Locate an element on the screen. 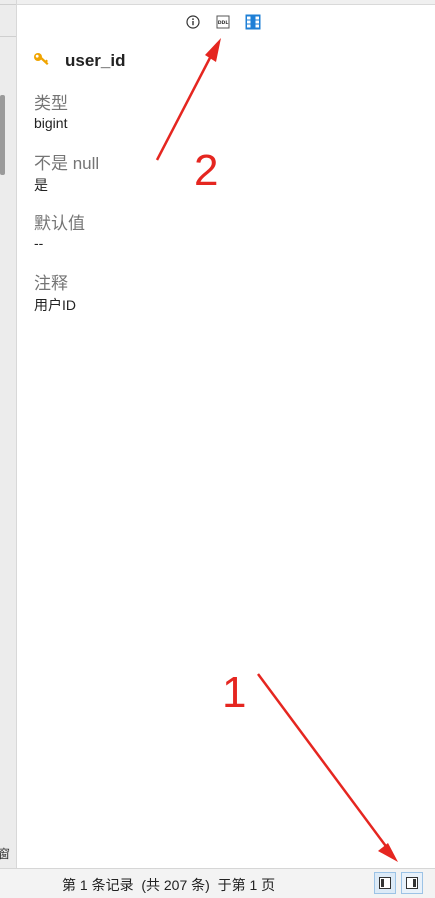  annotation-label-1: 1 is located at coordinates (234, 692).